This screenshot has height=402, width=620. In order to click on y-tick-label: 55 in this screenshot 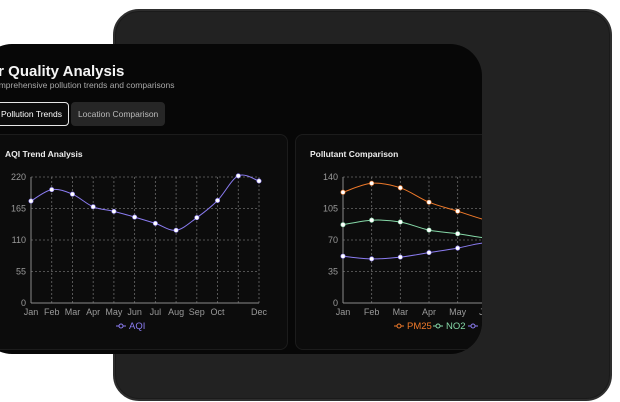, I will do `click(21, 272)`.